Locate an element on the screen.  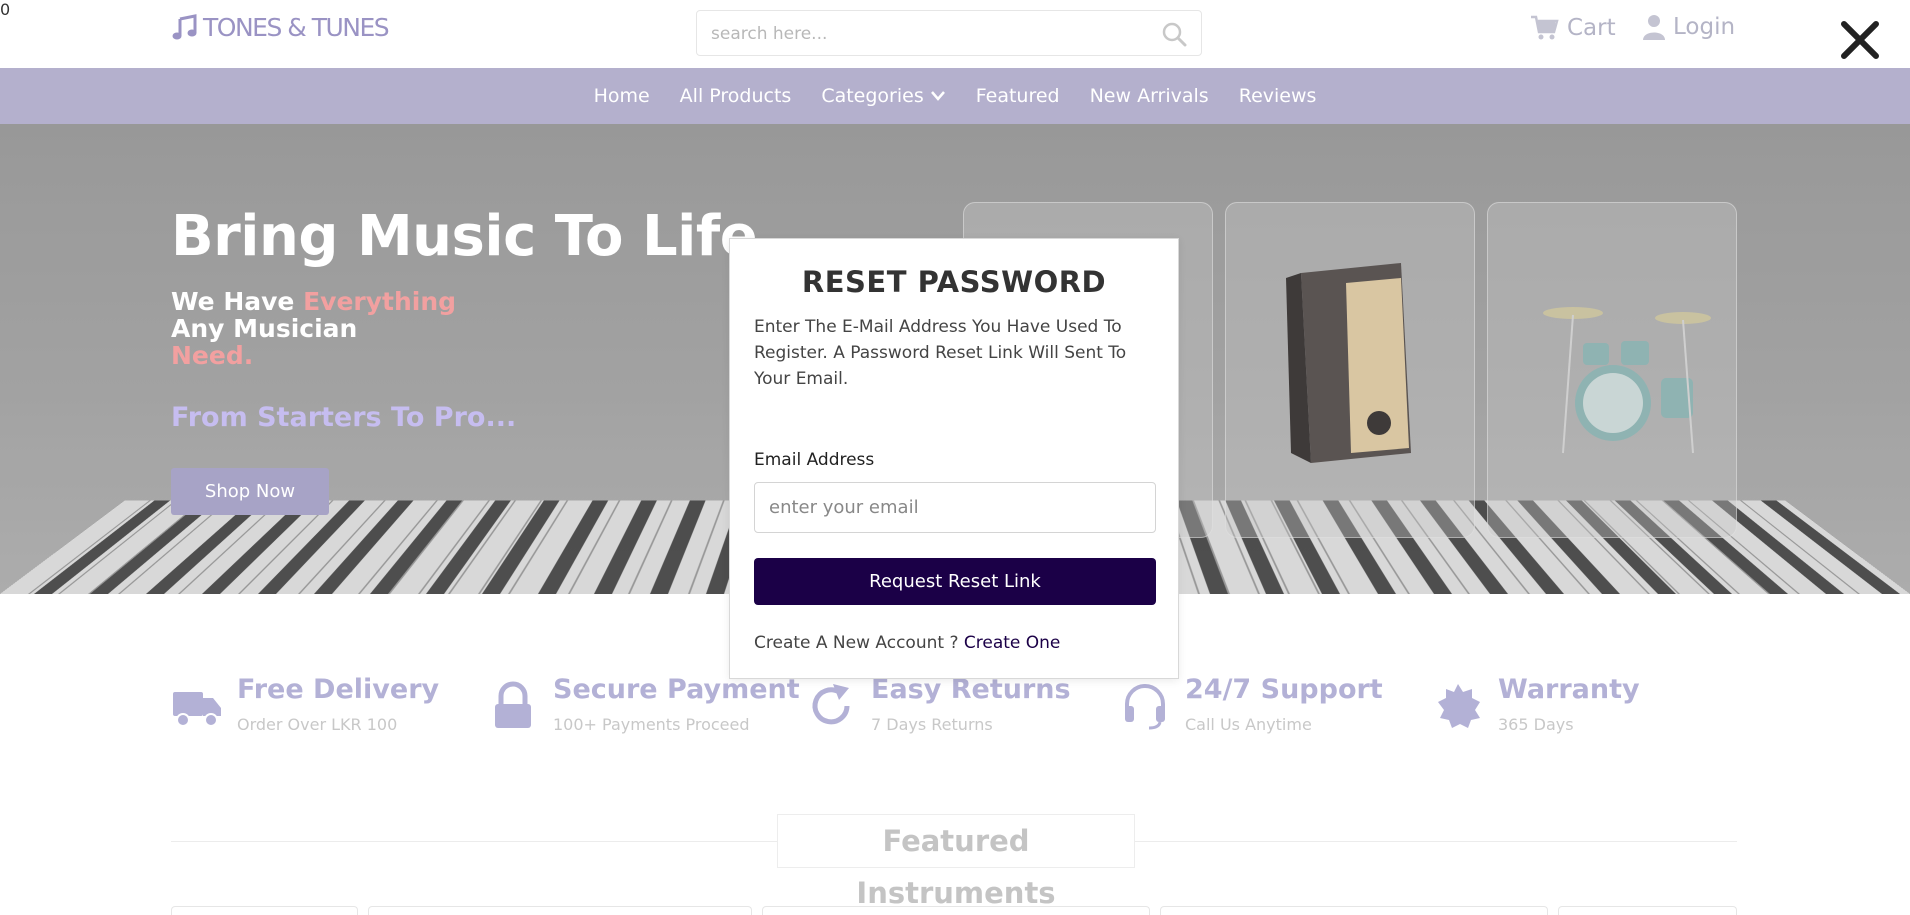
hero-subtitle: We Have Everything Any Musician Need. is located at coordinates (313, 328).